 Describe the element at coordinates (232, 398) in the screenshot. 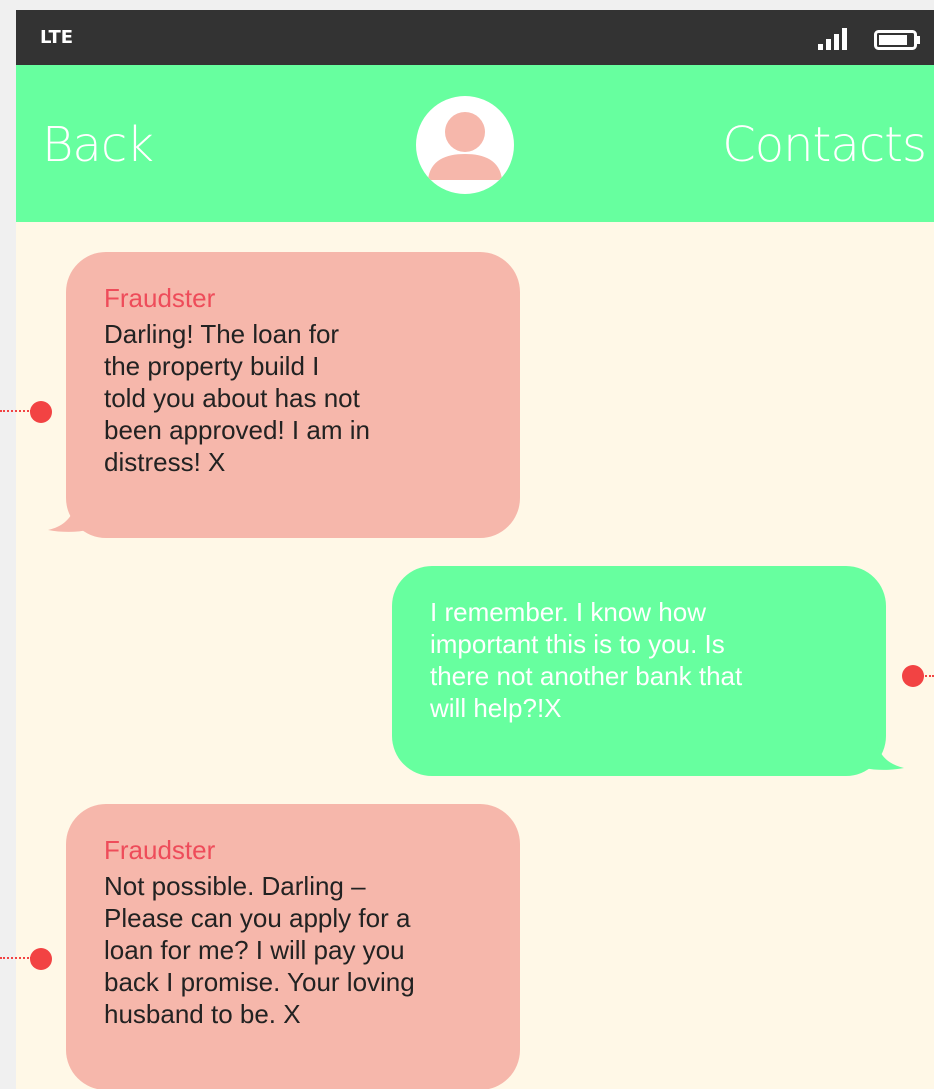

I see `message-line: told you about has not` at that location.